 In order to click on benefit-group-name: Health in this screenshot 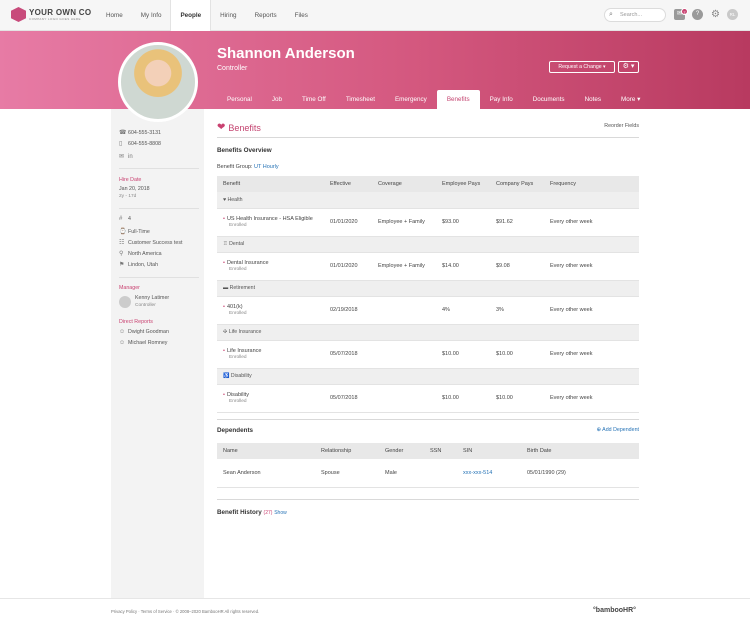, I will do `click(235, 199)`.